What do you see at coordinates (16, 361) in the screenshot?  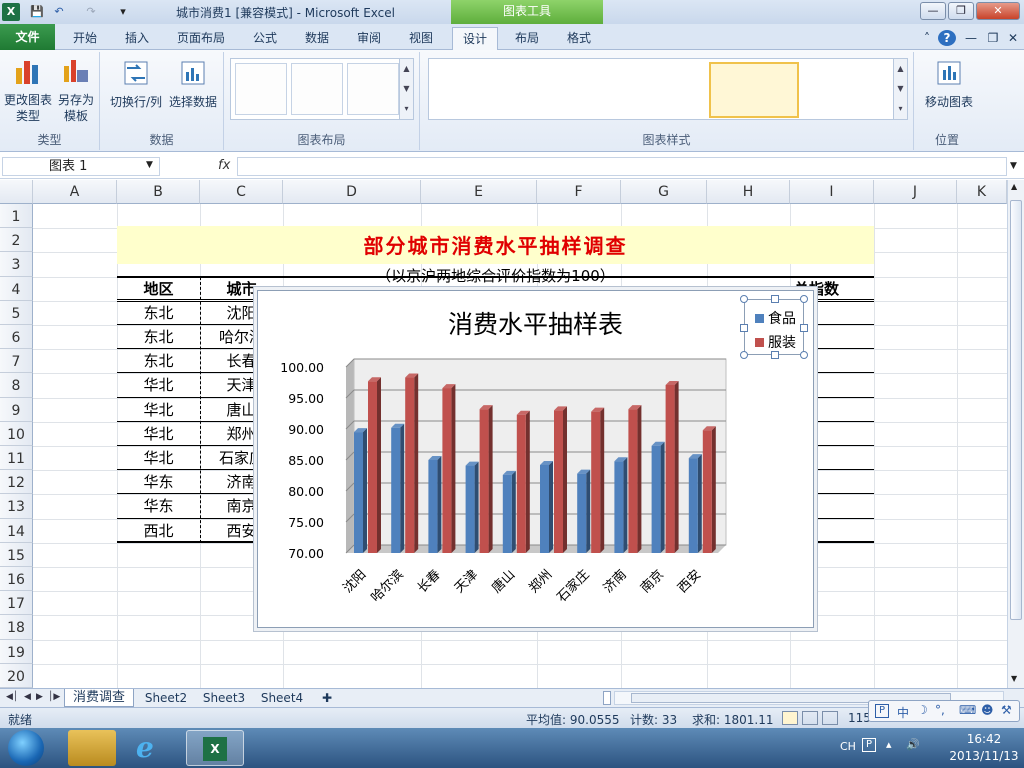 I see `row-header-7: 7` at bounding box center [16, 361].